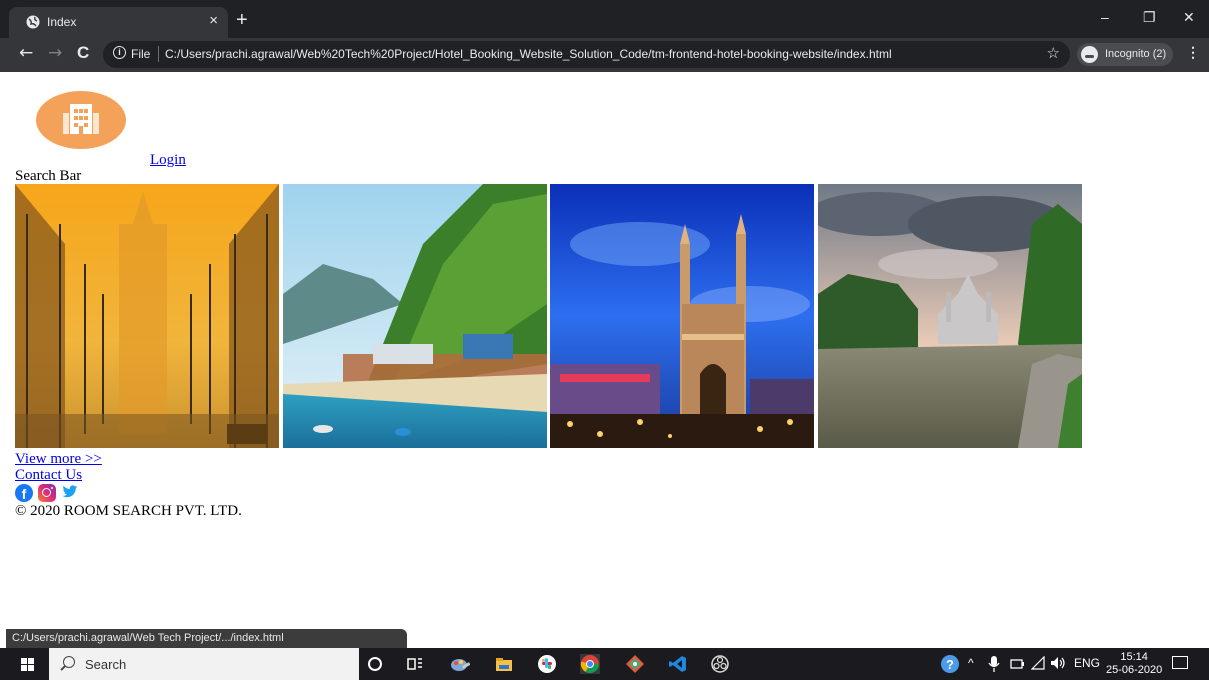 This screenshot has width=1209, height=680. Describe the element at coordinates (1105, 17) in the screenshot. I see `minimize-button: –` at that location.